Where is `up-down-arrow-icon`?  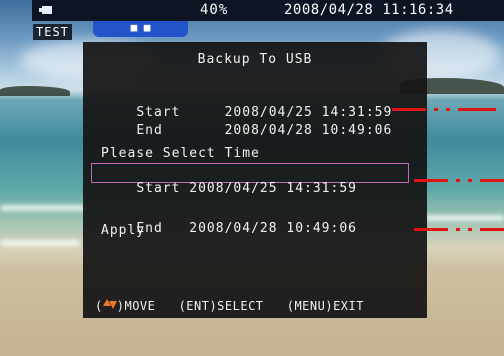 up-down-arrow-icon is located at coordinates (109, 305).